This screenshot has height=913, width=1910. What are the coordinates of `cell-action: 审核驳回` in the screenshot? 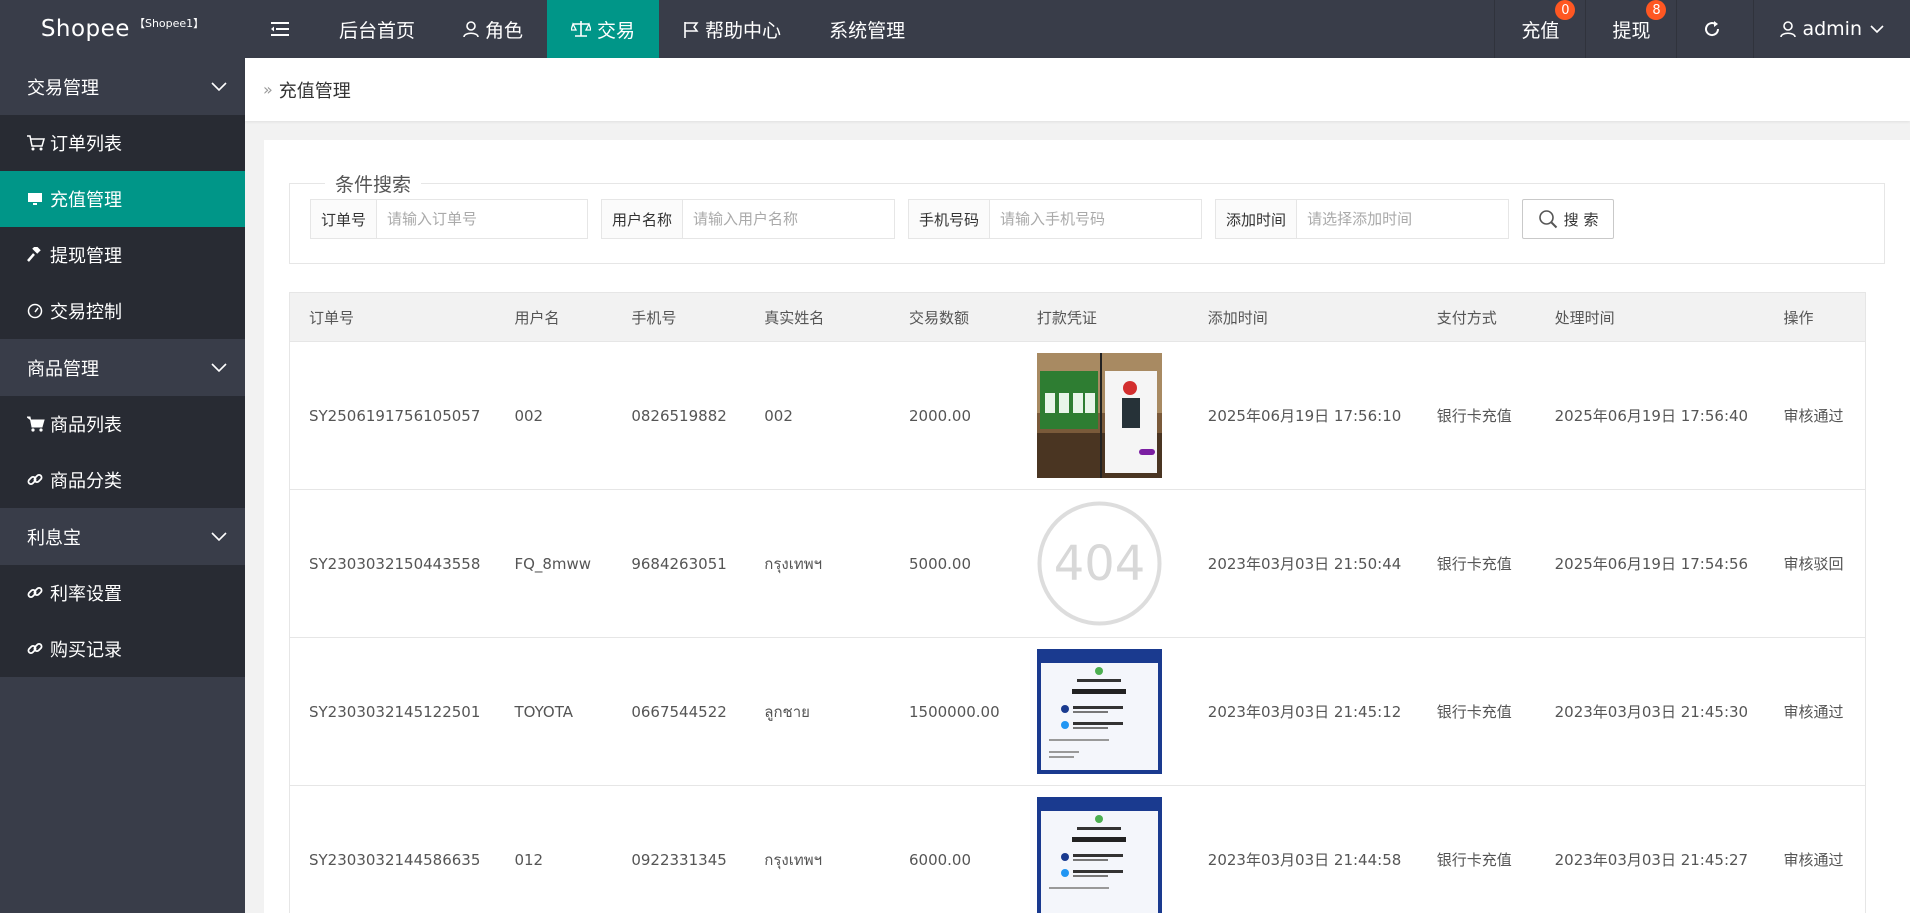 It's located at (1815, 563).